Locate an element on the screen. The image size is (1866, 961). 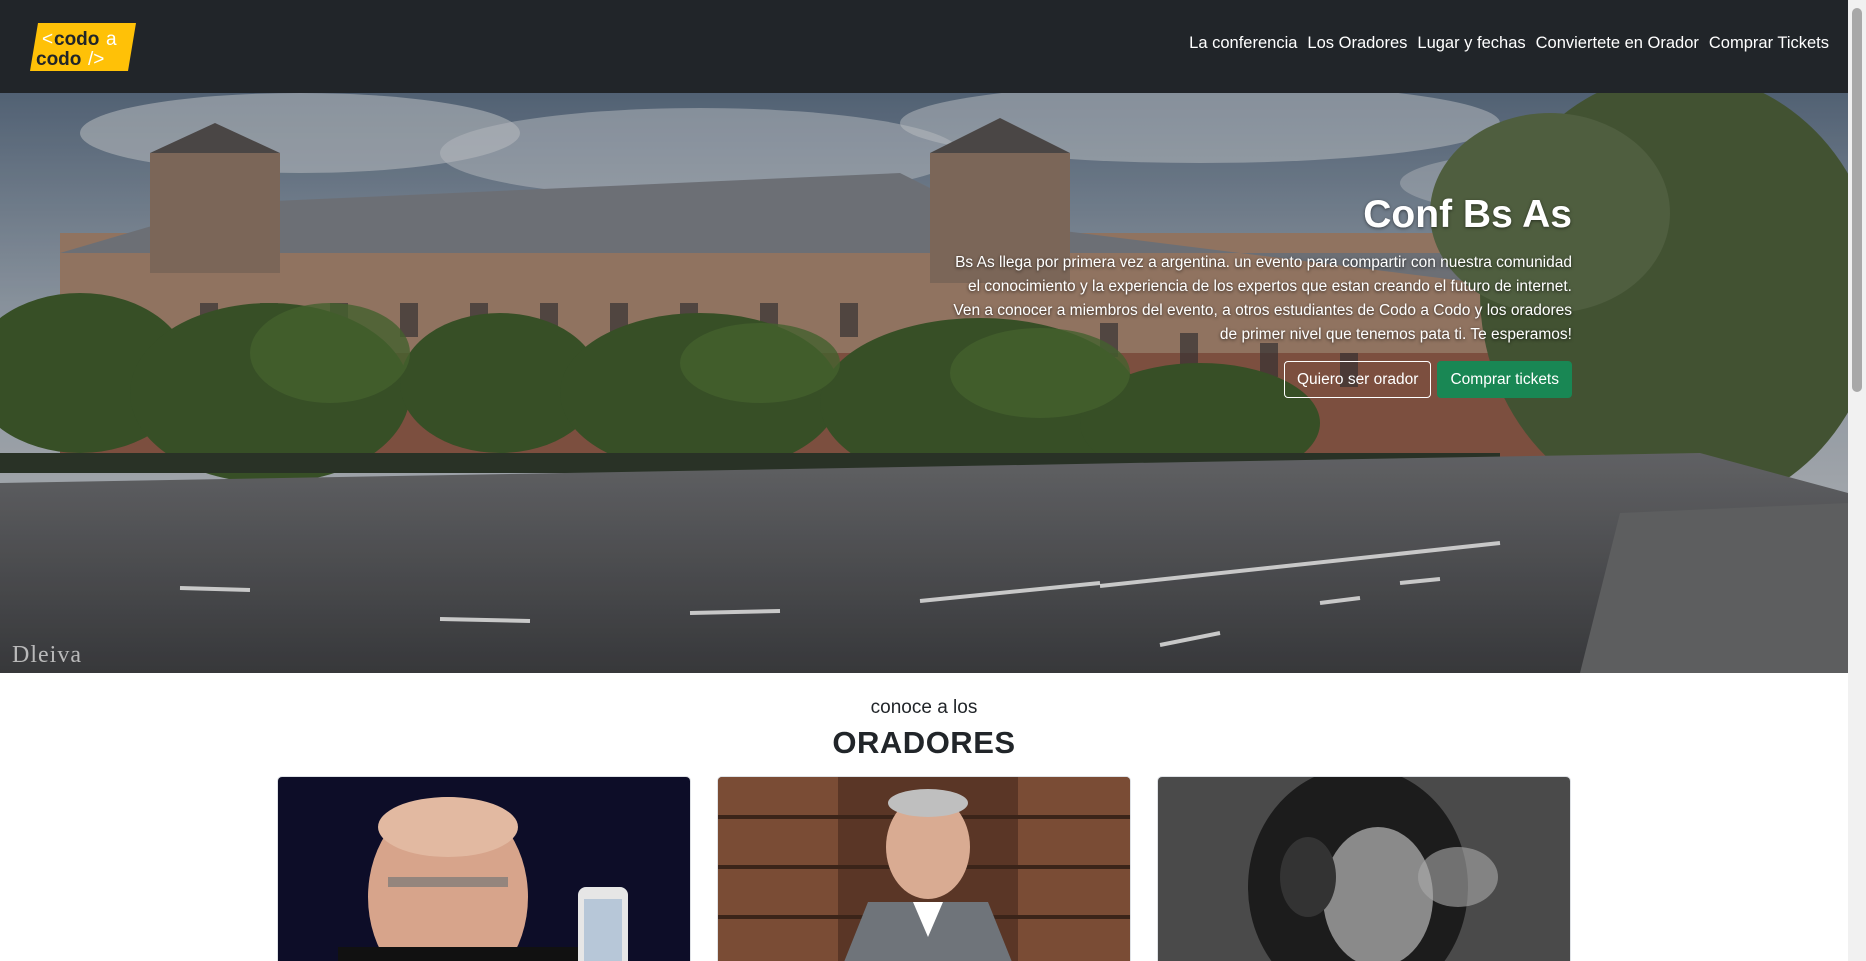
page-scrollbar is located at coordinates (1857, 480).